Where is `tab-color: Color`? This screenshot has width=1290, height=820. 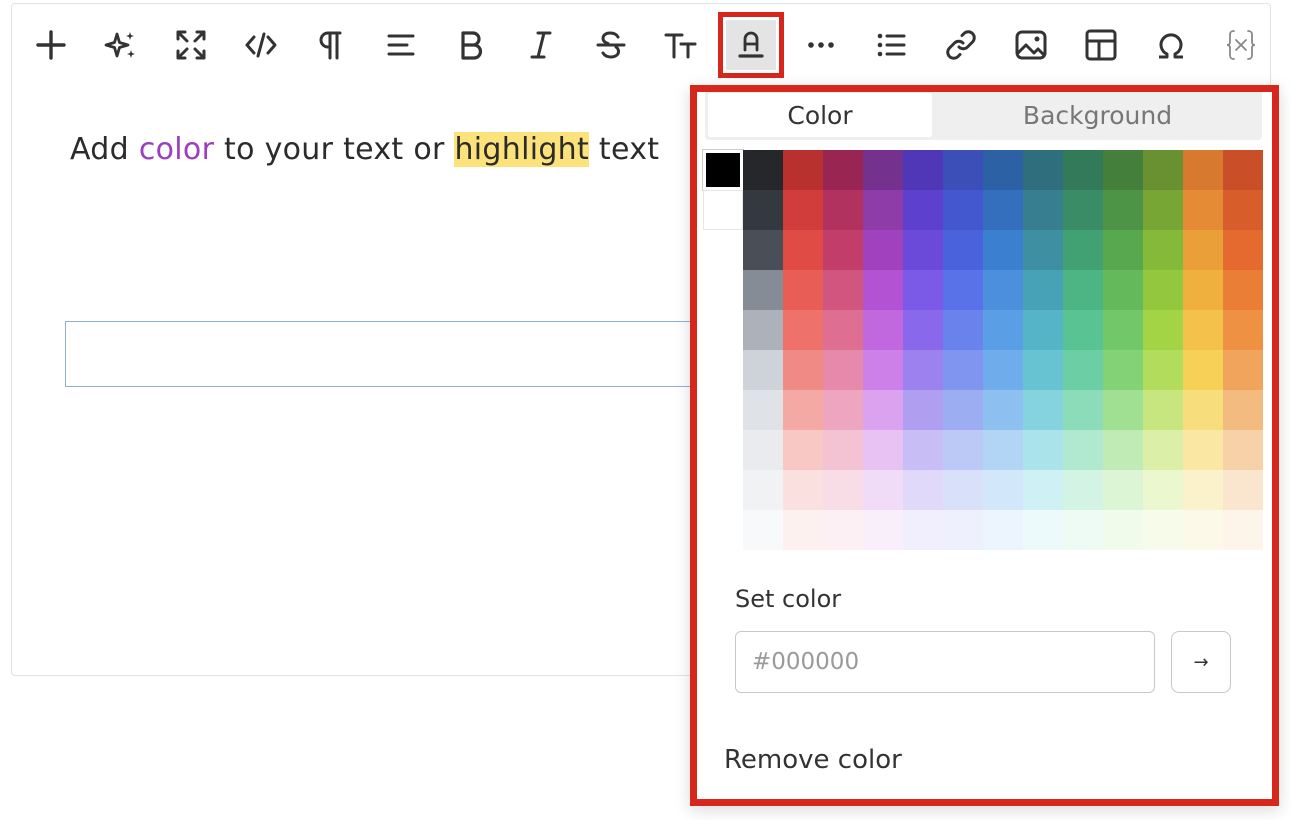
tab-color: Color is located at coordinates (820, 115).